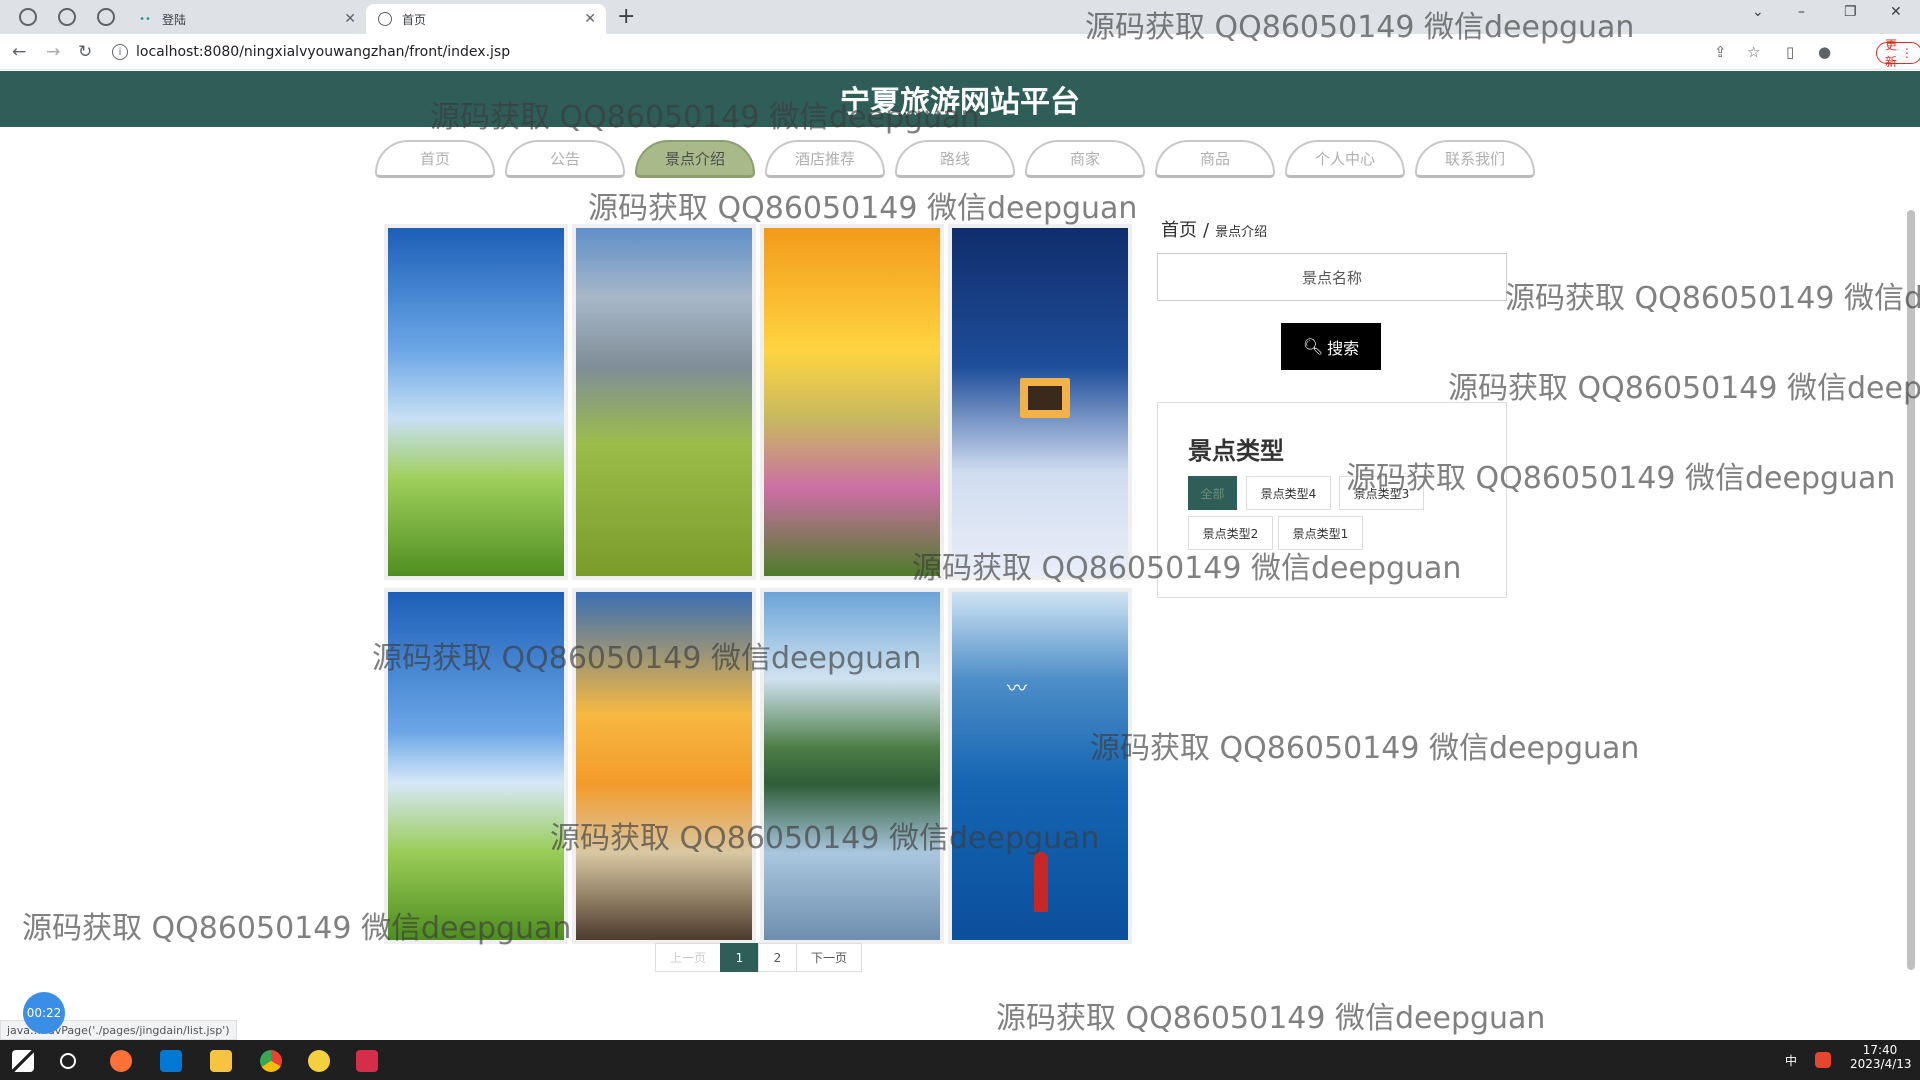  Describe the element at coordinates (53, 52) in the screenshot. I see `forward-icon: →` at that location.